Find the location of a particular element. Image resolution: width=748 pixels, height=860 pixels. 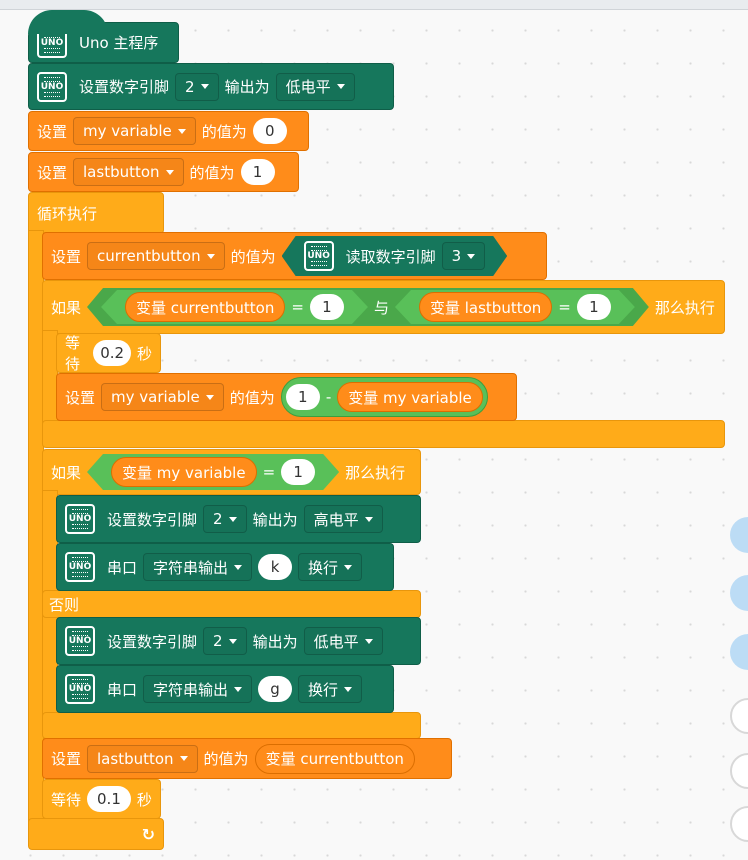

set-variable-block: 设置 lastbutton 的值为 1 is located at coordinates (163, 172).